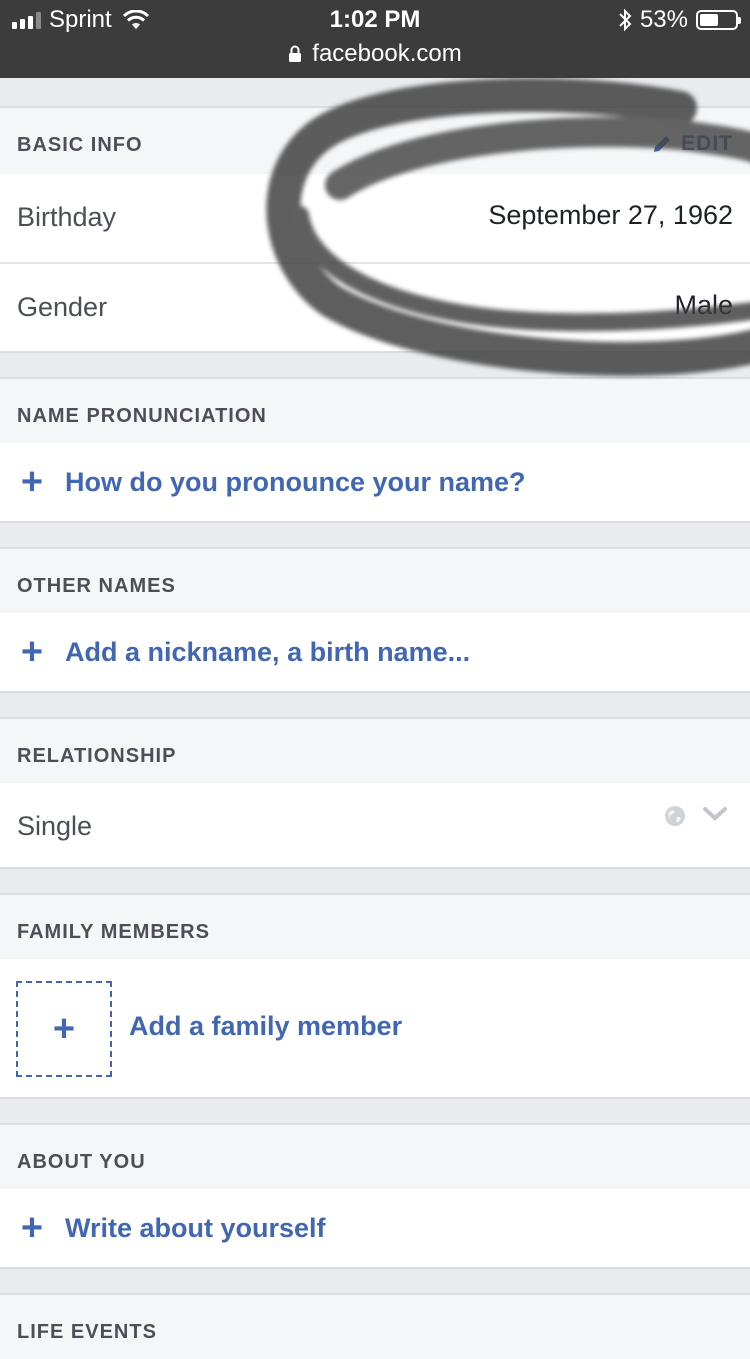  I want to click on section-title: ABOUT YOU, so click(81, 1162).